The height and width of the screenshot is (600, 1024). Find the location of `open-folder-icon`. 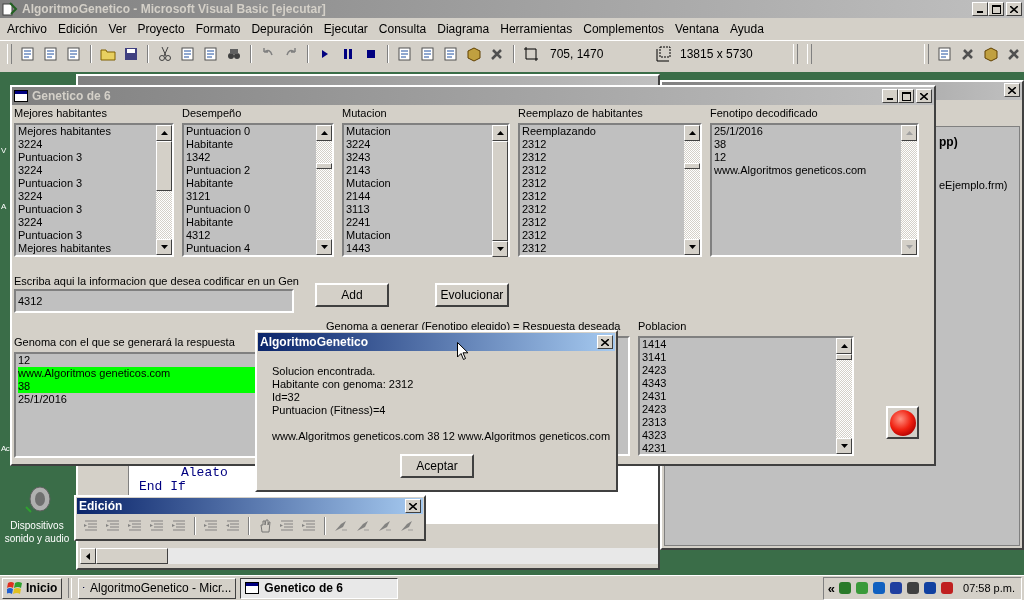

open-folder-icon is located at coordinates (108, 54).